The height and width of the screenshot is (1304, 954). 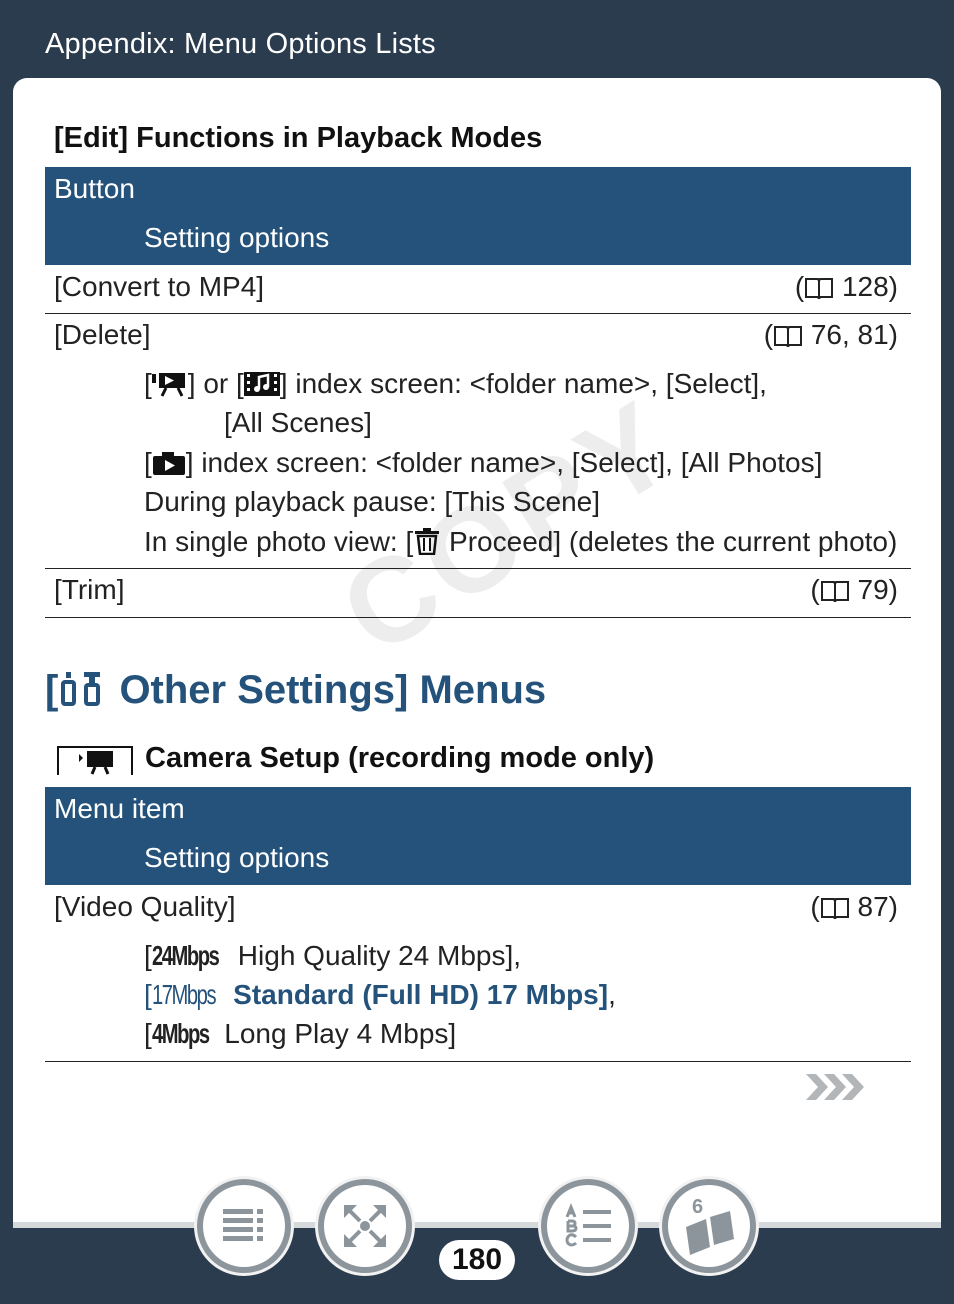 I want to click on video-quality-option-4: [4Mbps Long Play 4 Mbps], so click(x=300, y=1033).